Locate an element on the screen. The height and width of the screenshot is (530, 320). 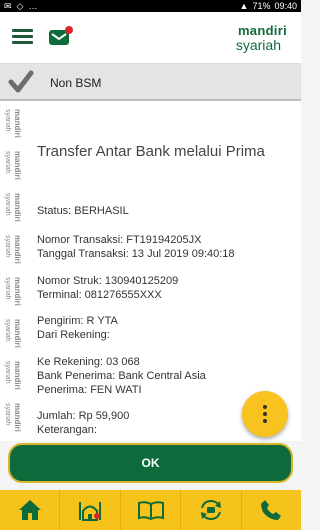
app-header: mandiri syariah is located at coordinates (150, 38).